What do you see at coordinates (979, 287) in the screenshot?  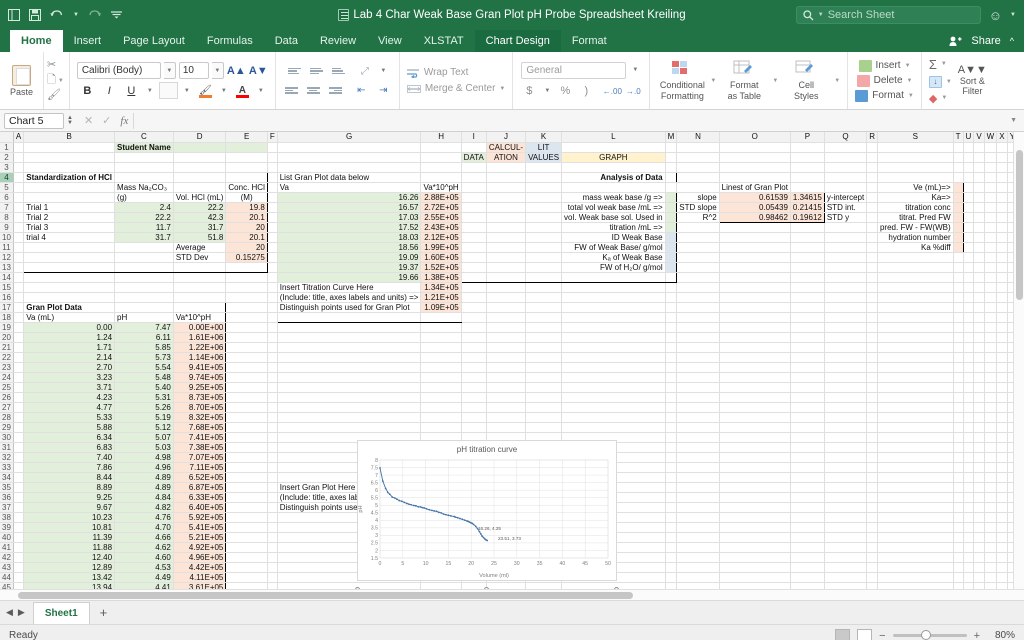 I see `cell-V15` at bounding box center [979, 287].